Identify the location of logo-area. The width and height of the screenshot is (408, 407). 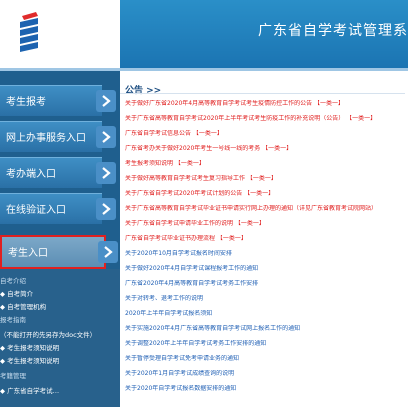
(60, 34).